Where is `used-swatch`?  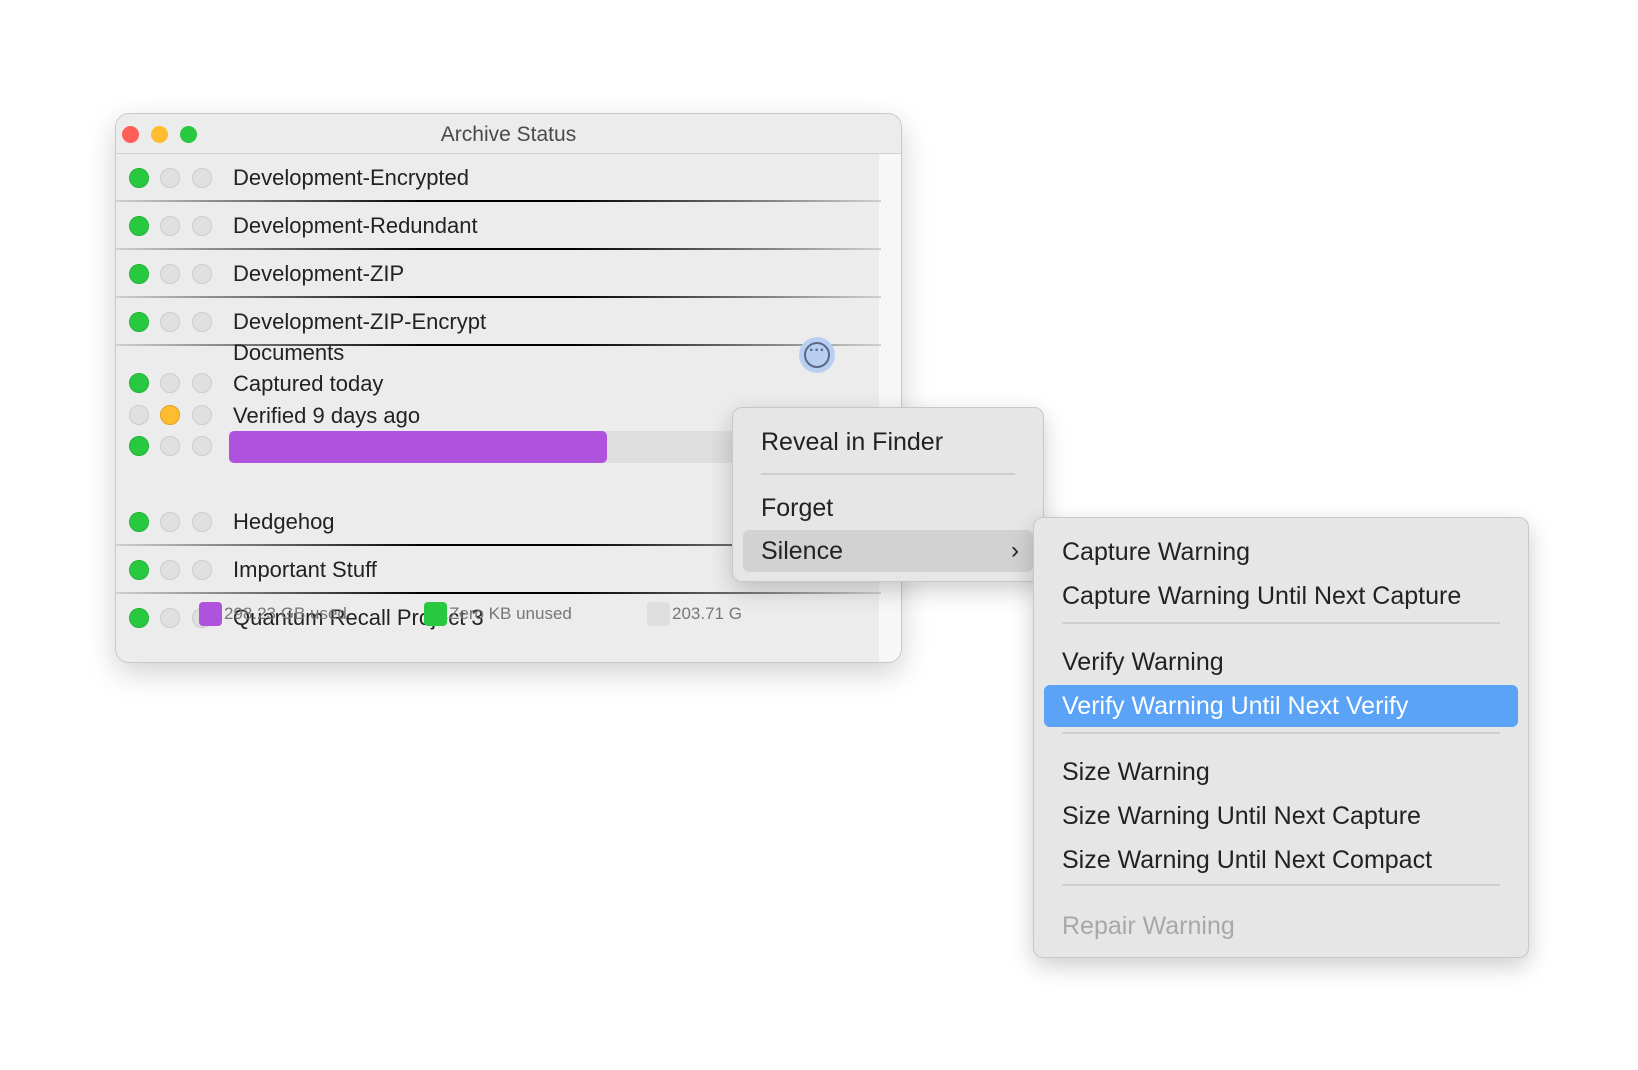
used-swatch is located at coordinates (210, 614).